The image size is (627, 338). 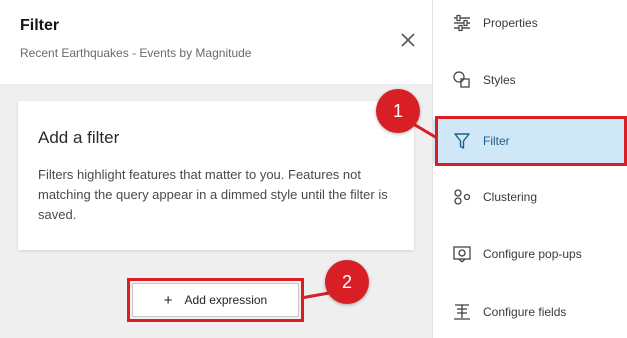 I want to click on menu-item-label: Properties, so click(x=510, y=23).